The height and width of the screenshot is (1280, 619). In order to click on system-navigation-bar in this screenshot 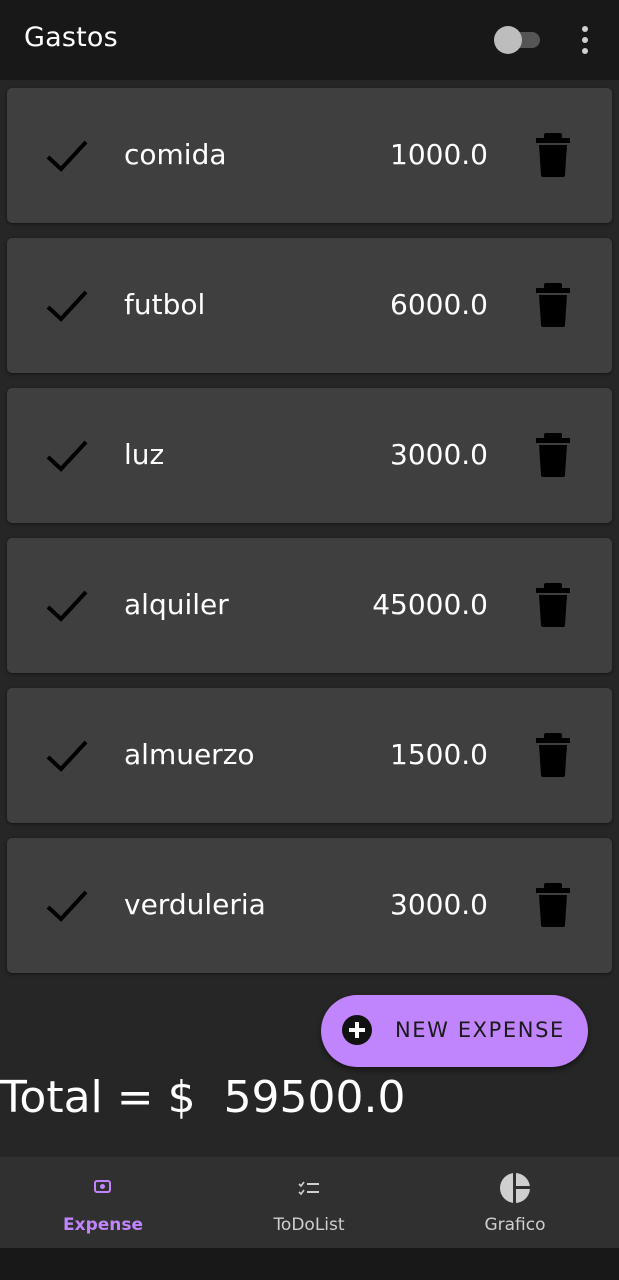, I will do `click(309, 1264)`.